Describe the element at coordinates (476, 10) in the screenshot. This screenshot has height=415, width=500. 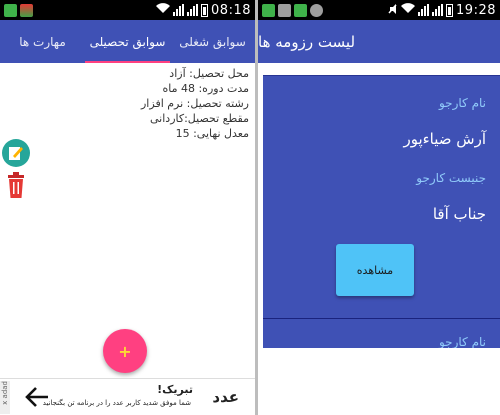
I see `clock: 19:28` at that location.